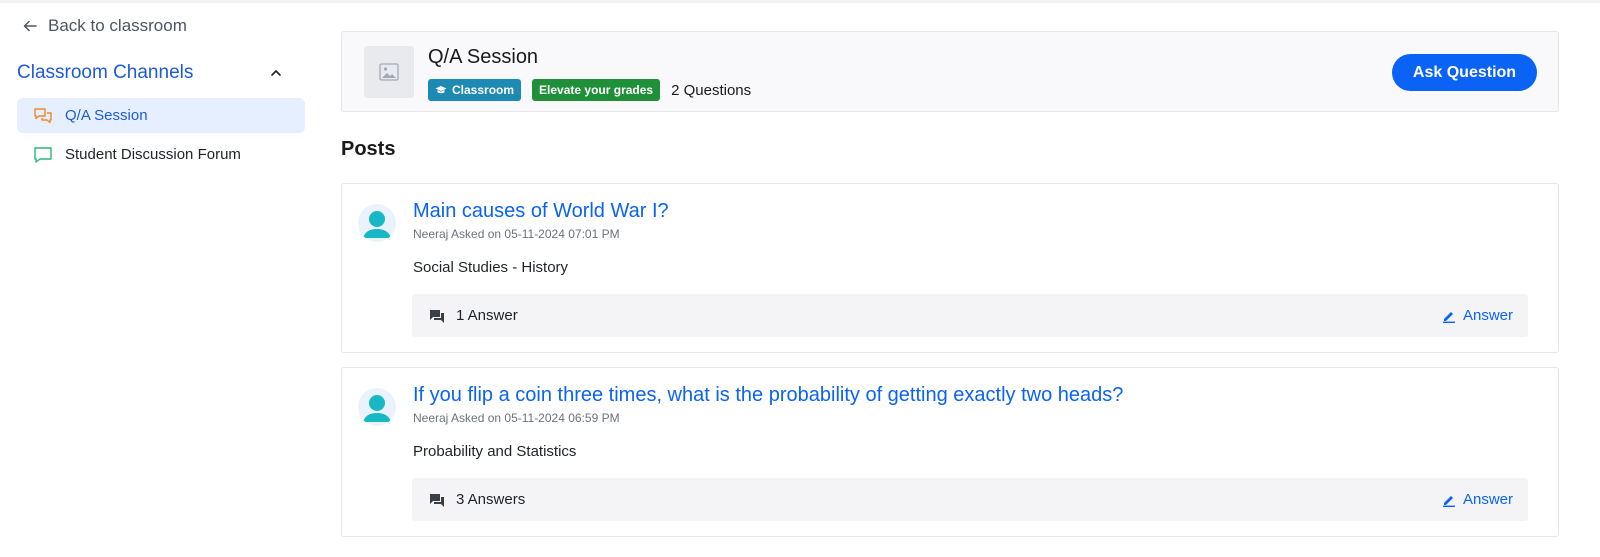 The width and height of the screenshot is (1600, 557). What do you see at coordinates (487, 315) in the screenshot?
I see `answers-count-label: 1 Answer` at bounding box center [487, 315].